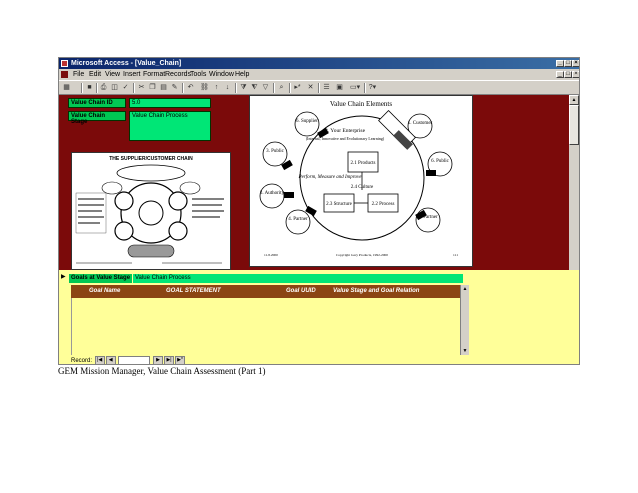 Image resolution: width=638 pixels, height=493 pixels. I want to click on menu-edit: Edit, so click(95, 74).